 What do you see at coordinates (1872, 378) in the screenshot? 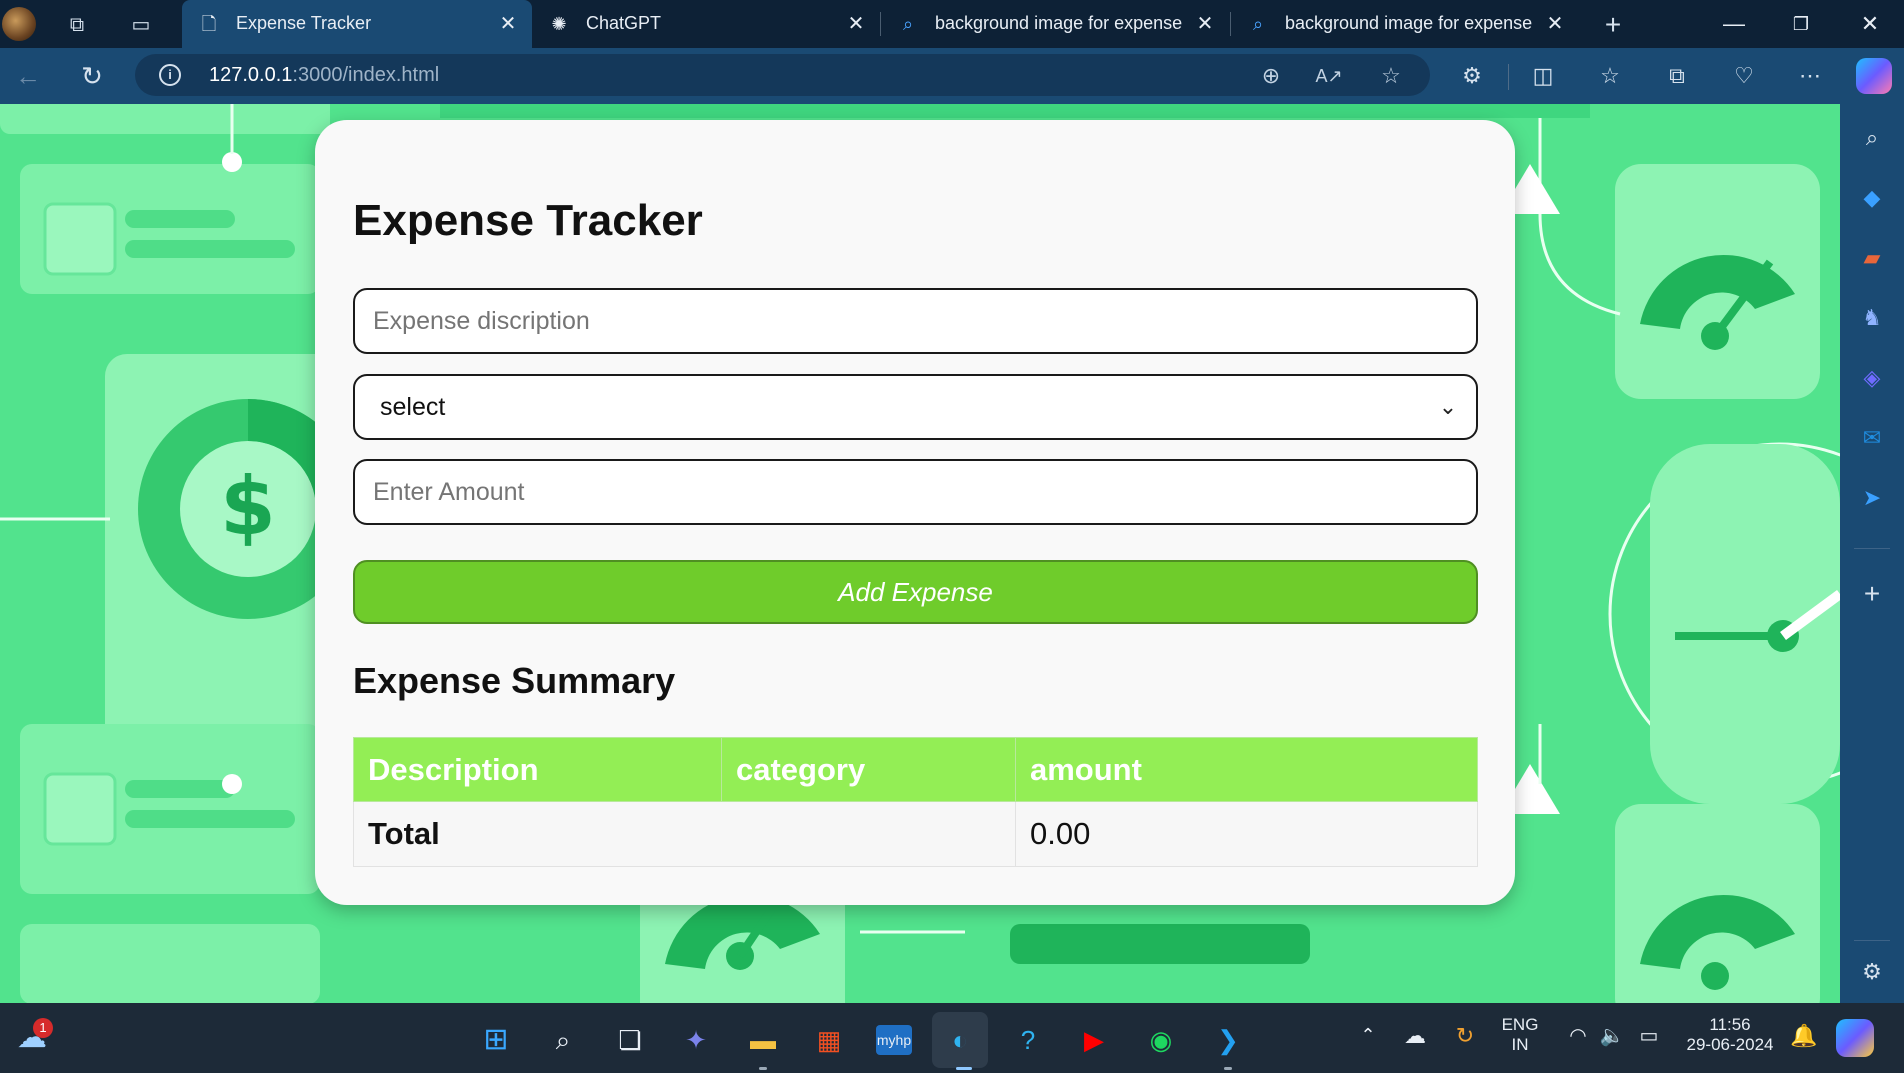
I see `microsoft-365-icon: ◈` at bounding box center [1872, 378].